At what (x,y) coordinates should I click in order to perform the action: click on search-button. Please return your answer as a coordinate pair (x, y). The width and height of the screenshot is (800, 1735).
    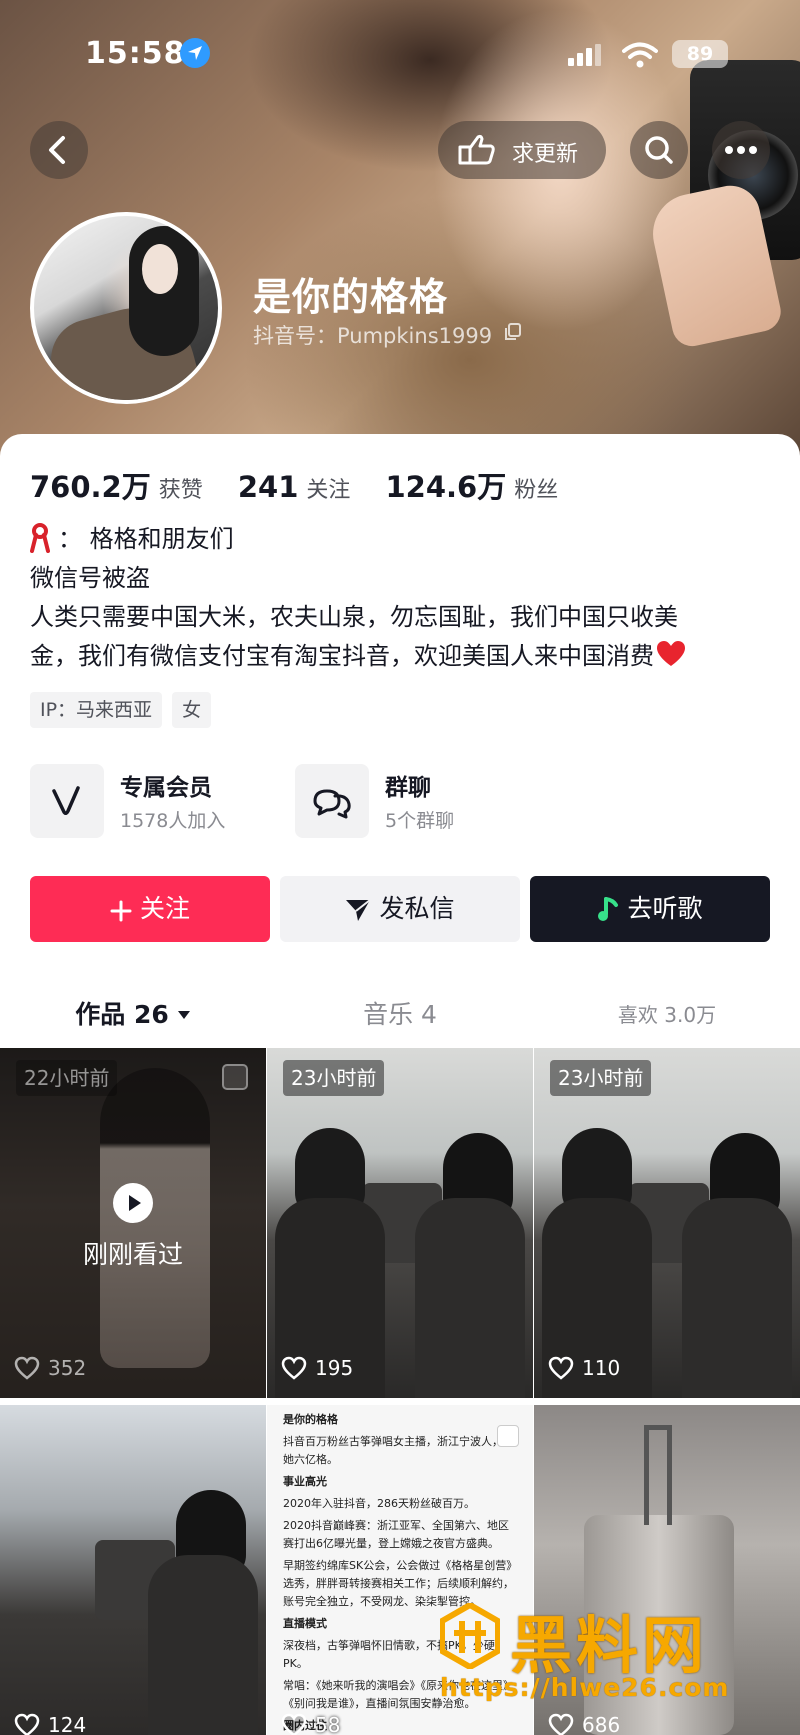
    Looking at the image, I should click on (659, 150).